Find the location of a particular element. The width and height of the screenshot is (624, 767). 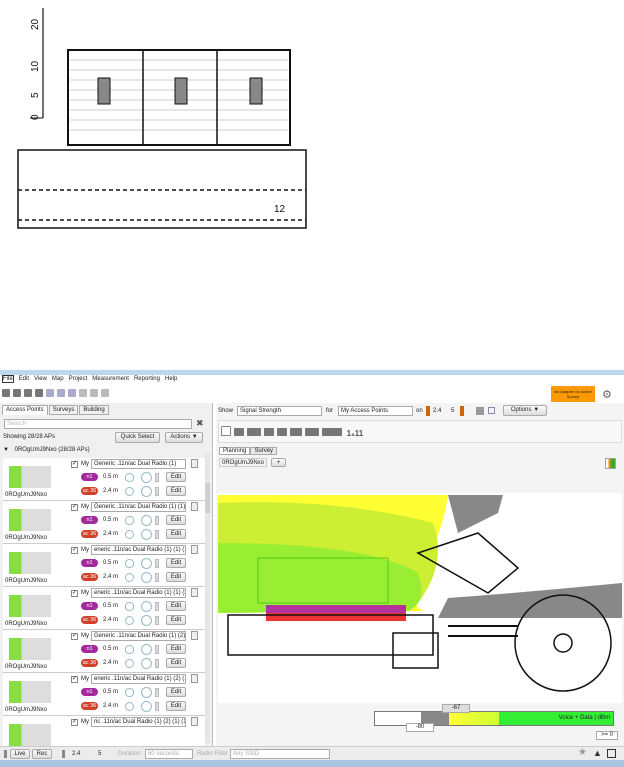

settings-gear-icon: ⚙ is located at coordinates (607, 394).